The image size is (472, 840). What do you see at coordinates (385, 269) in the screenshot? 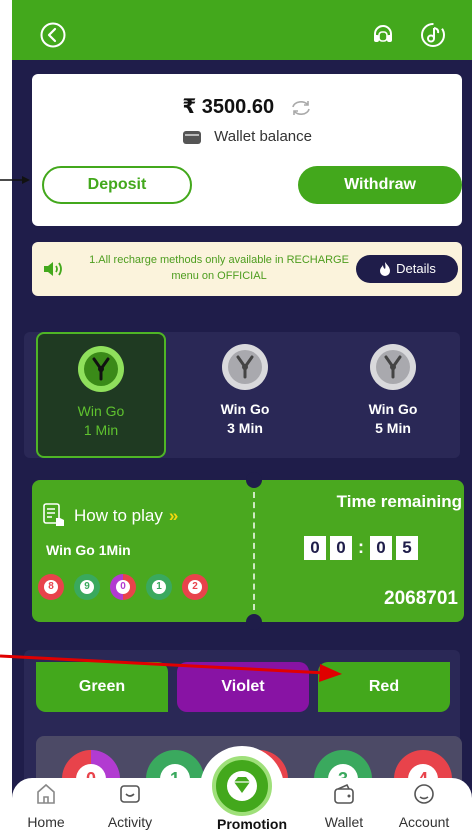
I see `flame-icon` at bounding box center [385, 269].